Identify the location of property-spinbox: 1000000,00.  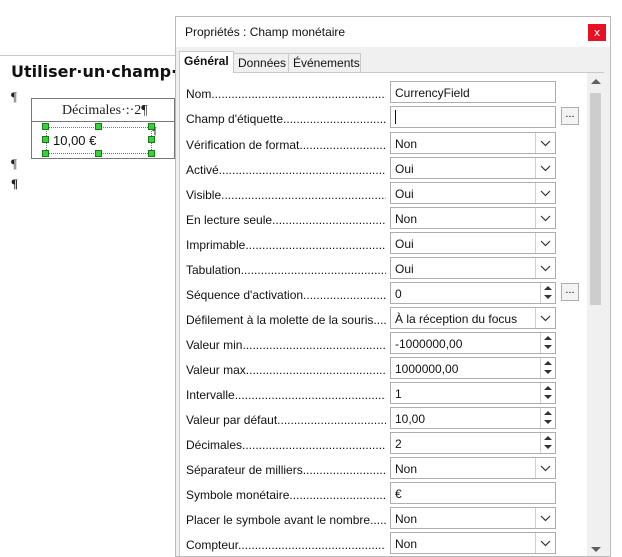
(473, 368).